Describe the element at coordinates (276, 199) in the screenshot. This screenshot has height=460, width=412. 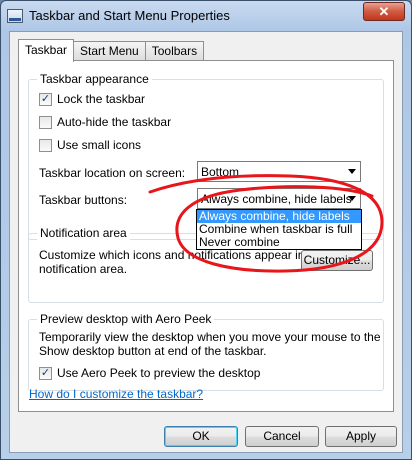
I see `taskbar-buttons-value: Always combine, hide labels` at that location.